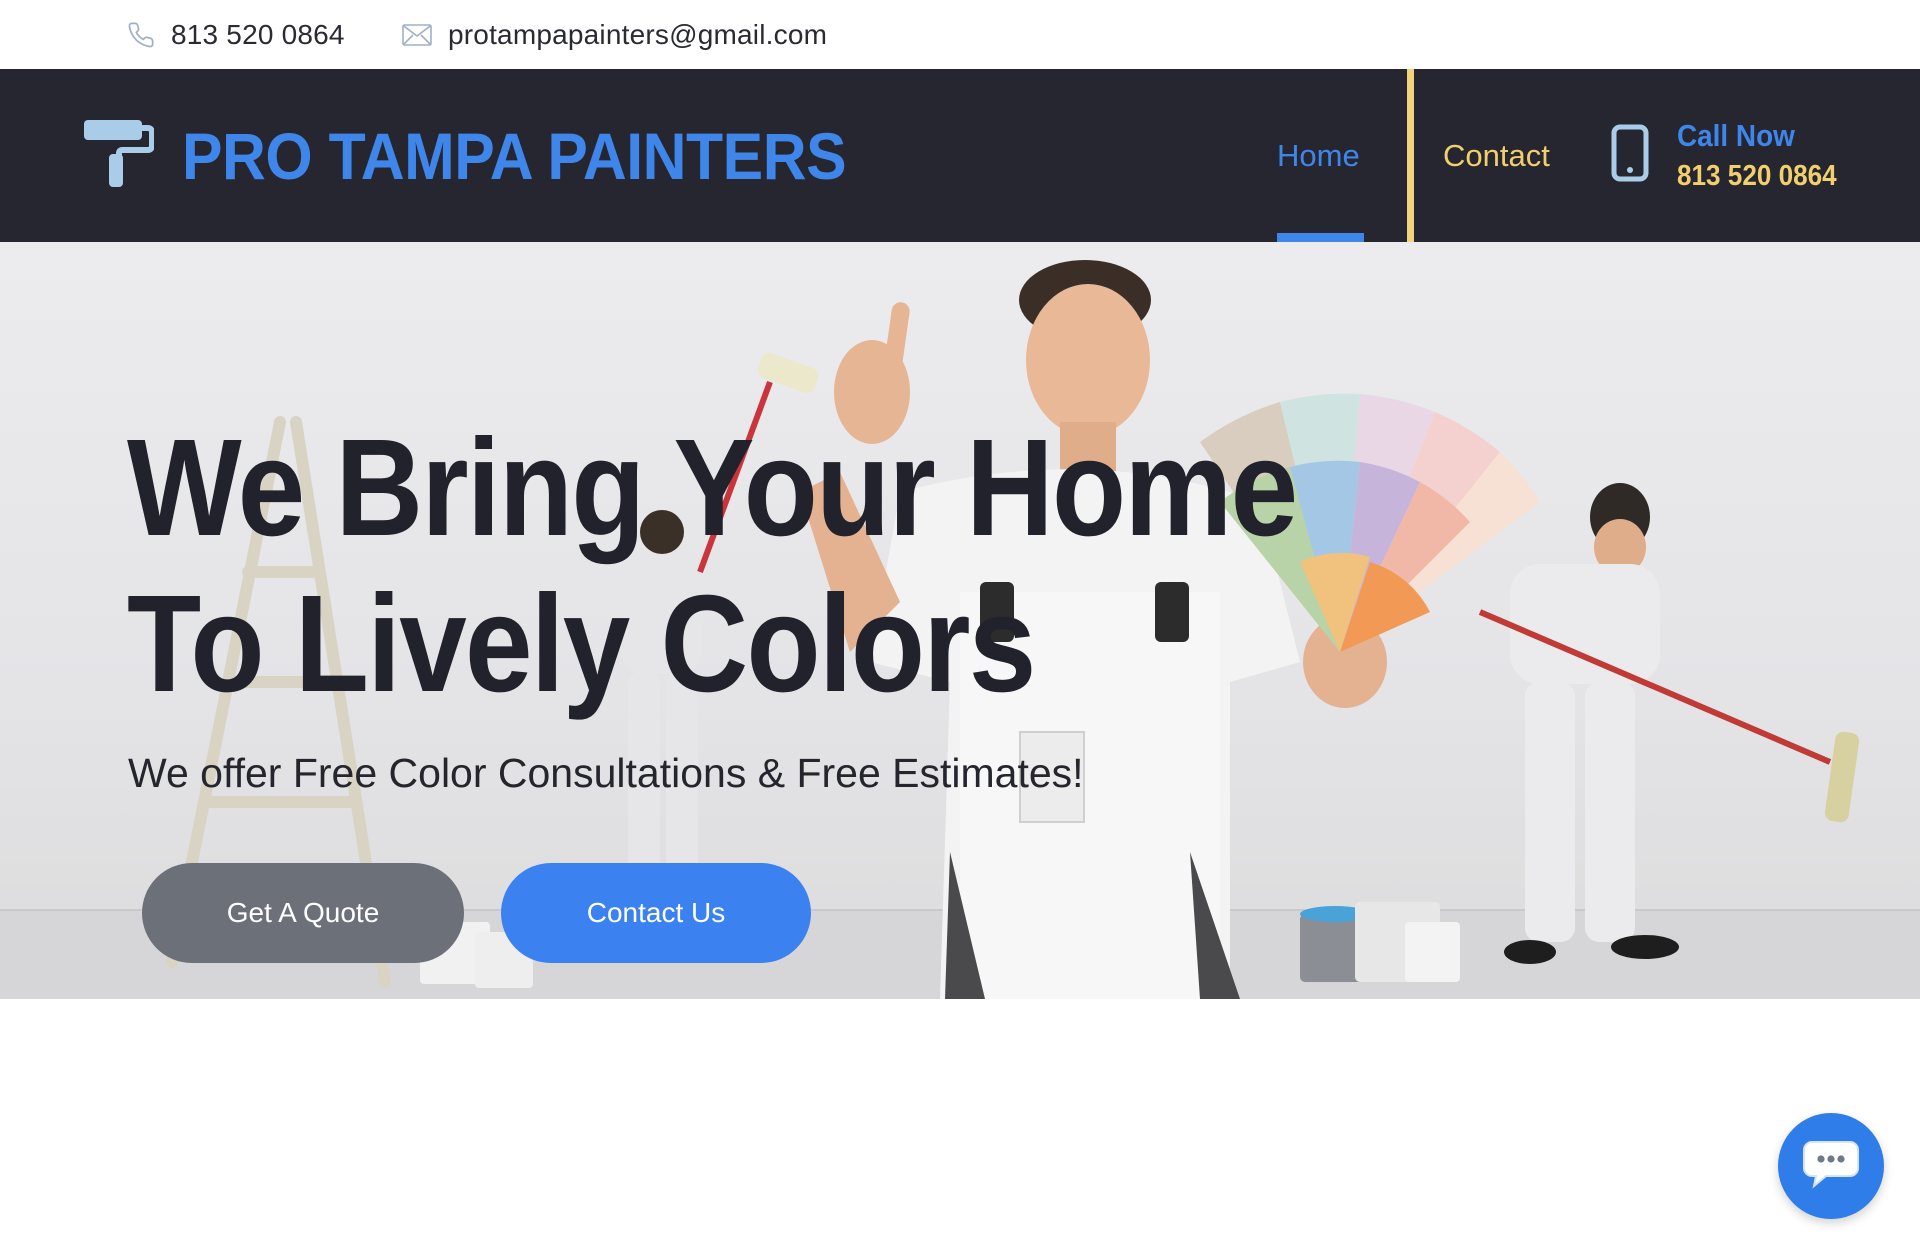 Image resolution: width=1920 pixels, height=1255 pixels. What do you see at coordinates (712, 488) in the screenshot?
I see `hero-headline-line1: We Bring Your Home` at bounding box center [712, 488].